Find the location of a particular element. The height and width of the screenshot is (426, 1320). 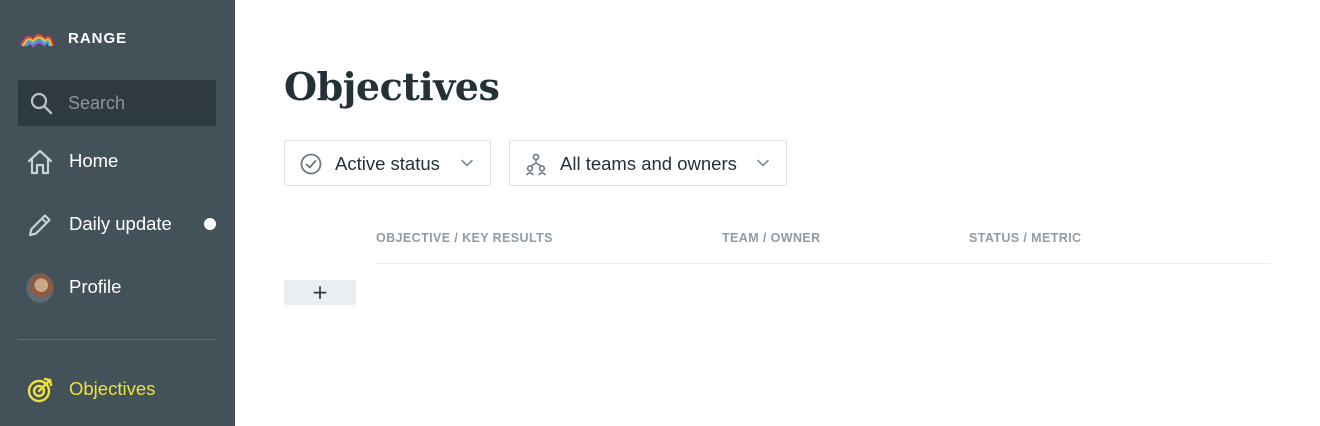

sidebar-item-label: Objectives is located at coordinates (112, 388).